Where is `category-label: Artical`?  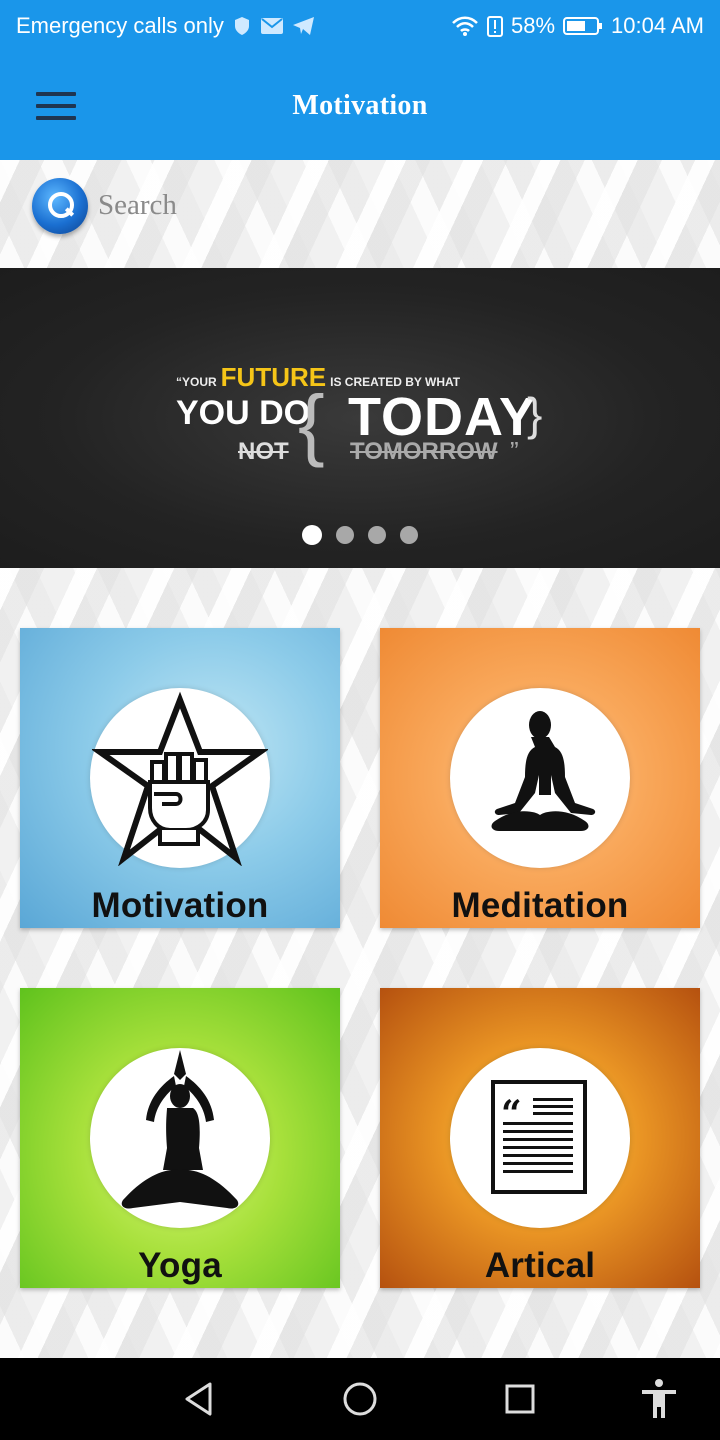
category-label: Artical is located at coordinates (540, 1265).